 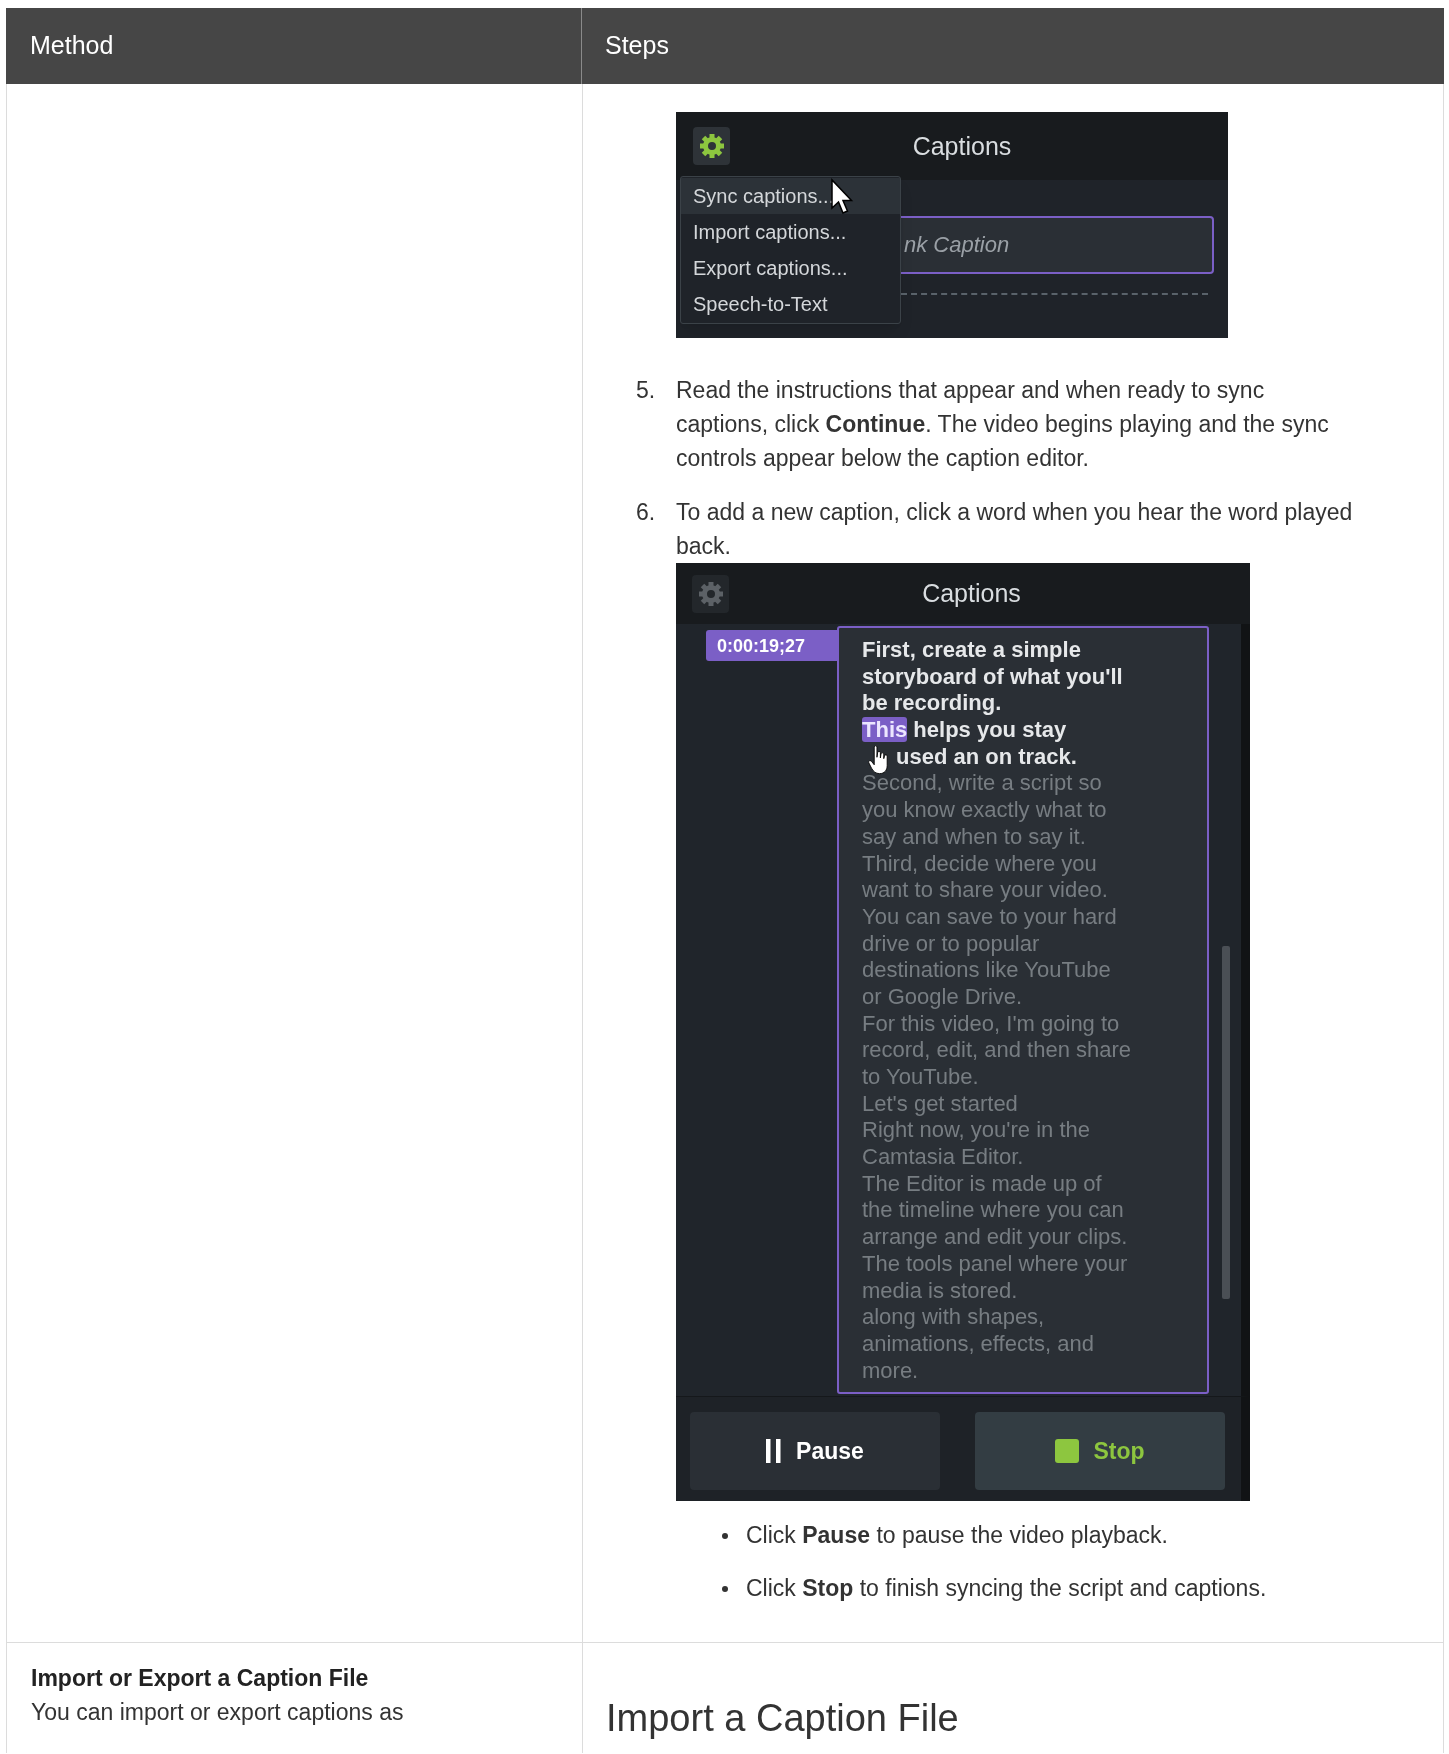 What do you see at coordinates (774, 1451) in the screenshot?
I see `pause-icon` at bounding box center [774, 1451].